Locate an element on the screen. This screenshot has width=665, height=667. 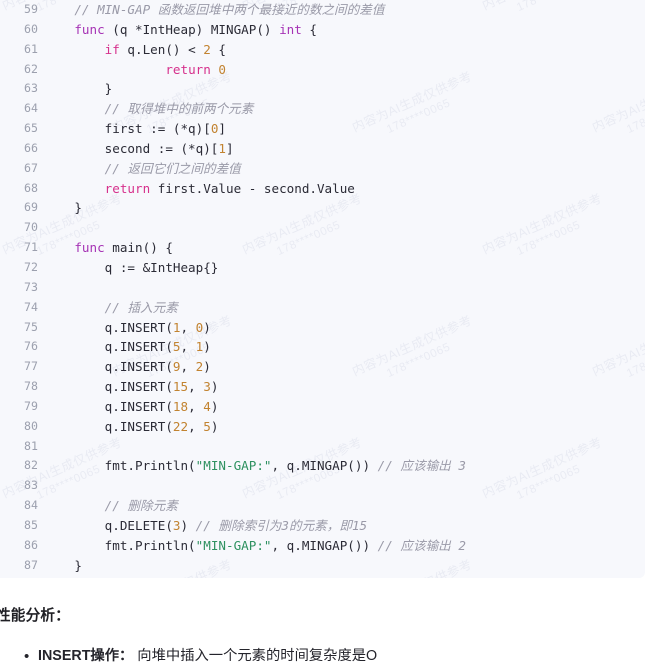
code-line: 75 q.INSERT(1, 0) is located at coordinates (322, 328).